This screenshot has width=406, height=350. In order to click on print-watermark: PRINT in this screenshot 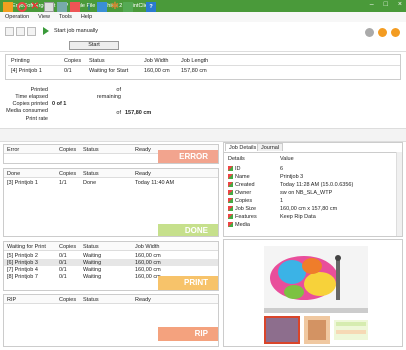, I will do `click(188, 283)`.